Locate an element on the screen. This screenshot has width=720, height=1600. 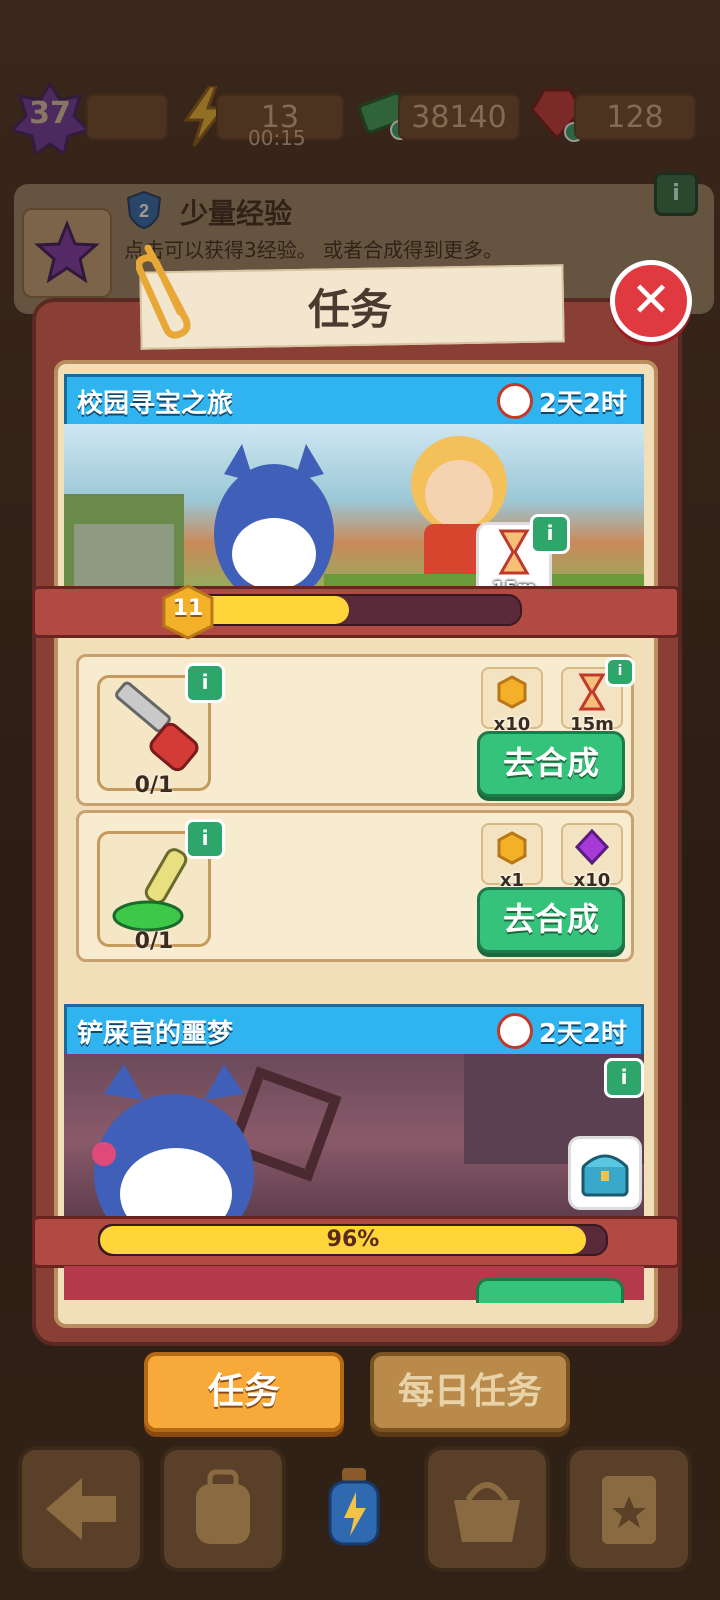
quest-title: 校园寻宝之旅 is located at coordinates (155, 404).